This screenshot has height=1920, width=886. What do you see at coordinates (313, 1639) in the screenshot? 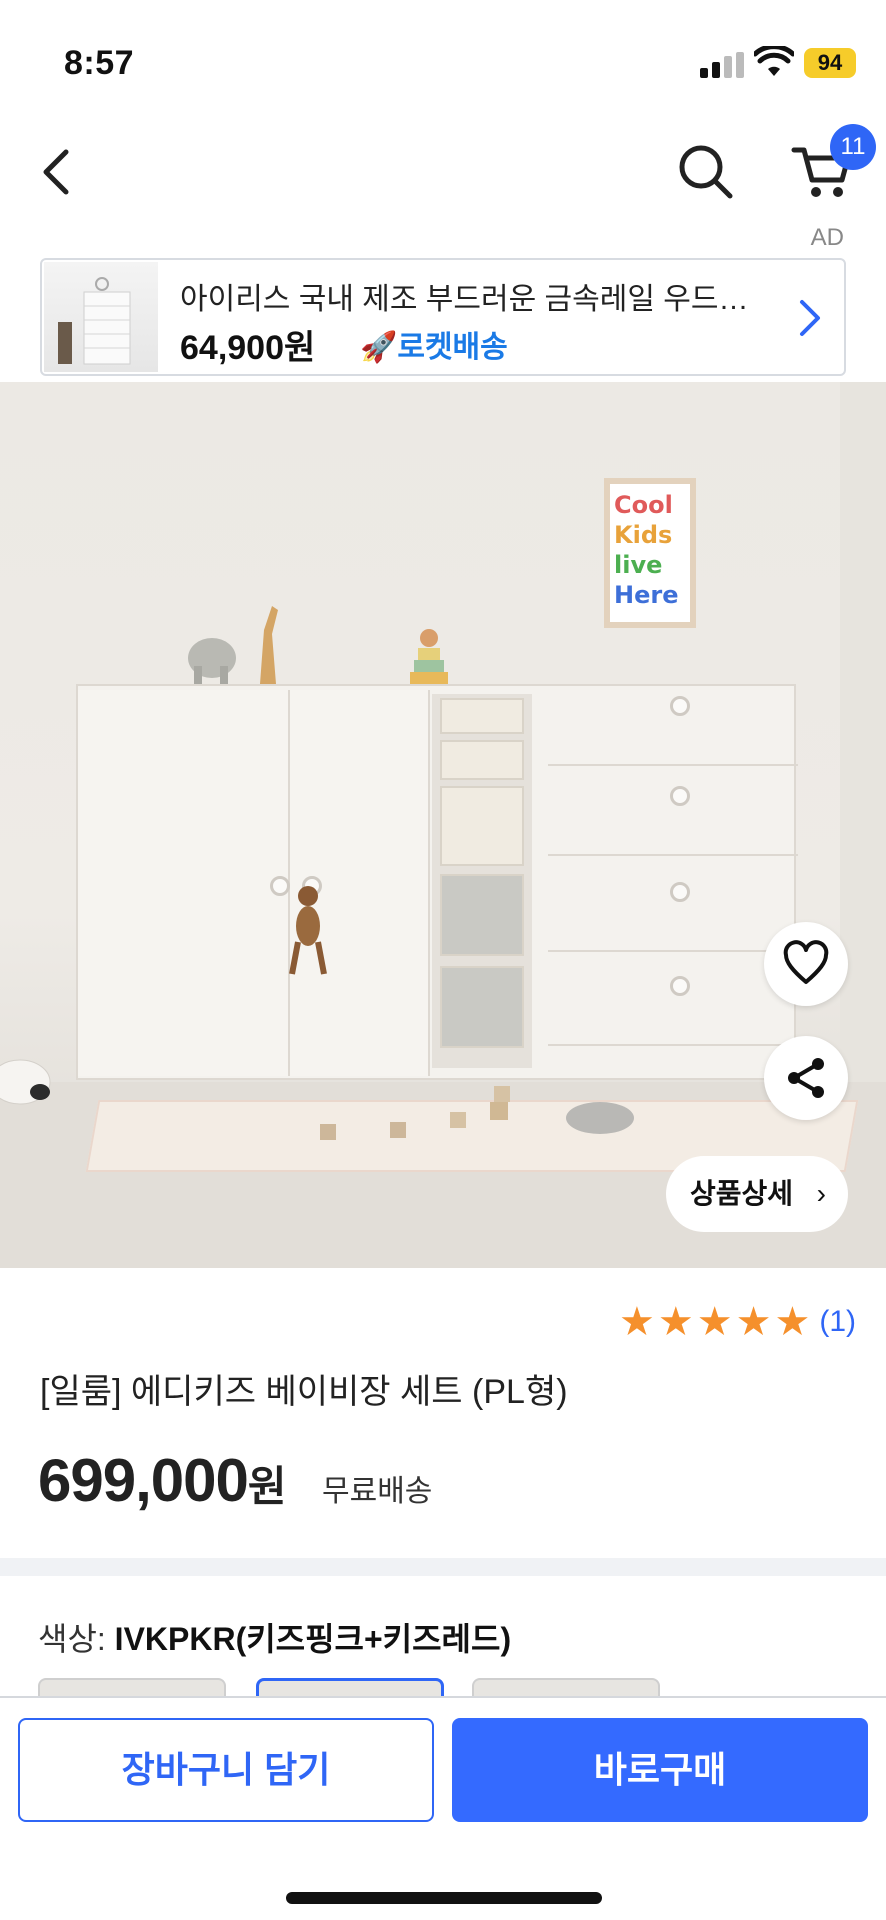
I see `color-option-value: IVKPKR(키즈핑크+키즈레드)` at bounding box center [313, 1639].